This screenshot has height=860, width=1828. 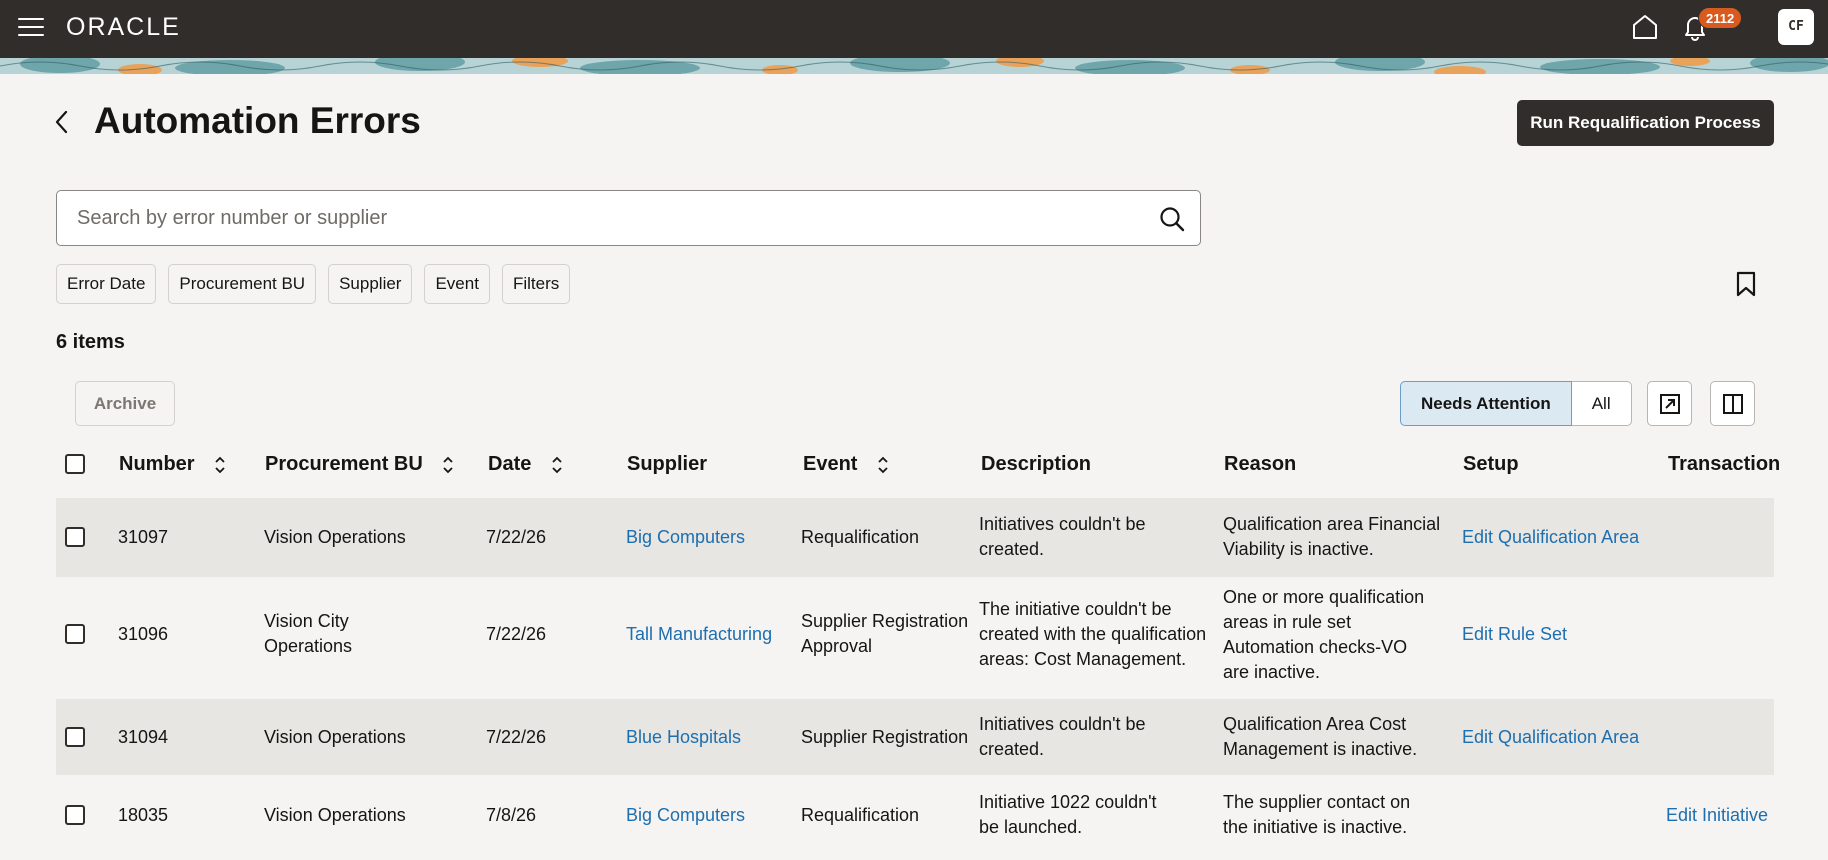 What do you see at coordinates (143, 737) in the screenshot?
I see `cell-number: 31094` at bounding box center [143, 737].